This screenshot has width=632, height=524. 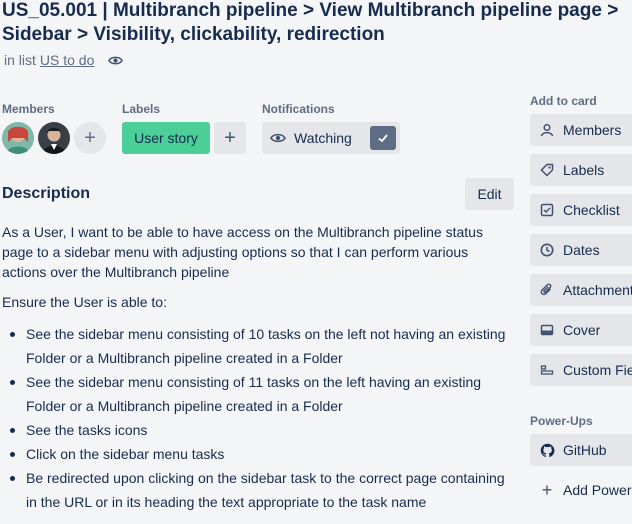 What do you see at coordinates (547, 290) in the screenshot?
I see `paperclip-icon` at bounding box center [547, 290].